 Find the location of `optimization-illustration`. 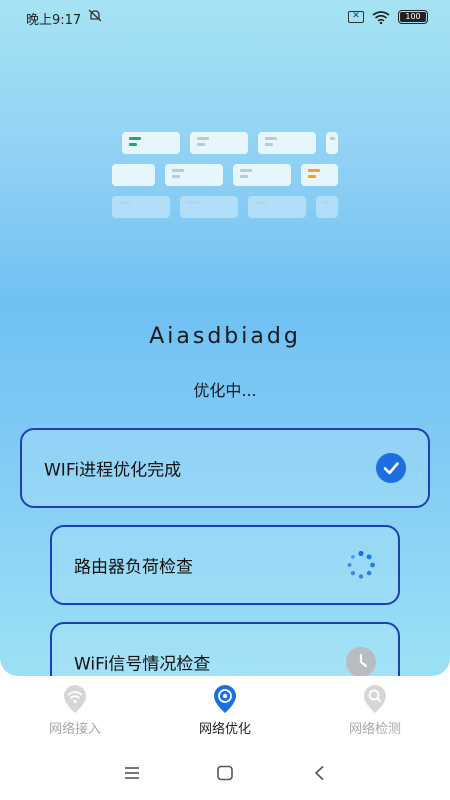

optimization-illustration is located at coordinates (225, 177).